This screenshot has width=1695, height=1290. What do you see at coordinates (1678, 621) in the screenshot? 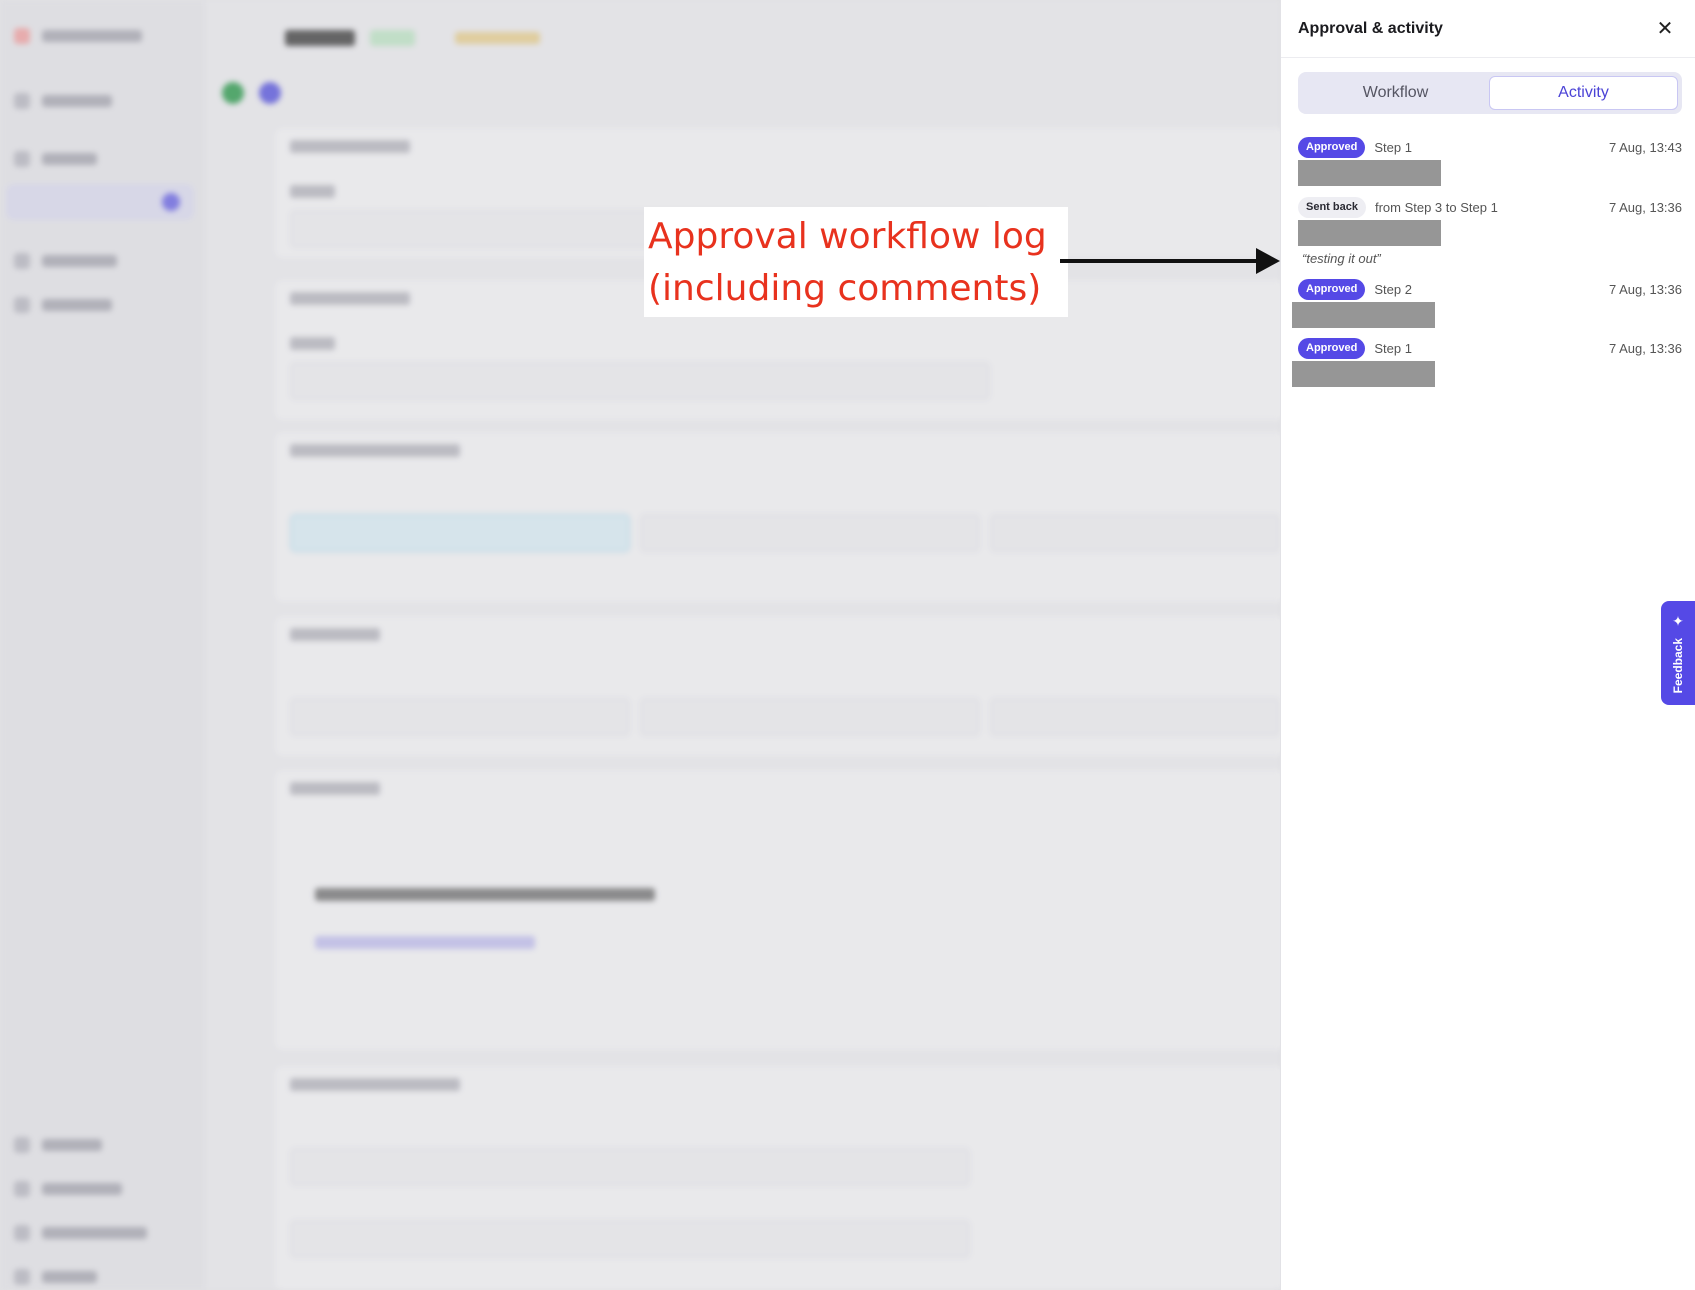
I see `sparkle-icon: ✦` at bounding box center [1678, 621].